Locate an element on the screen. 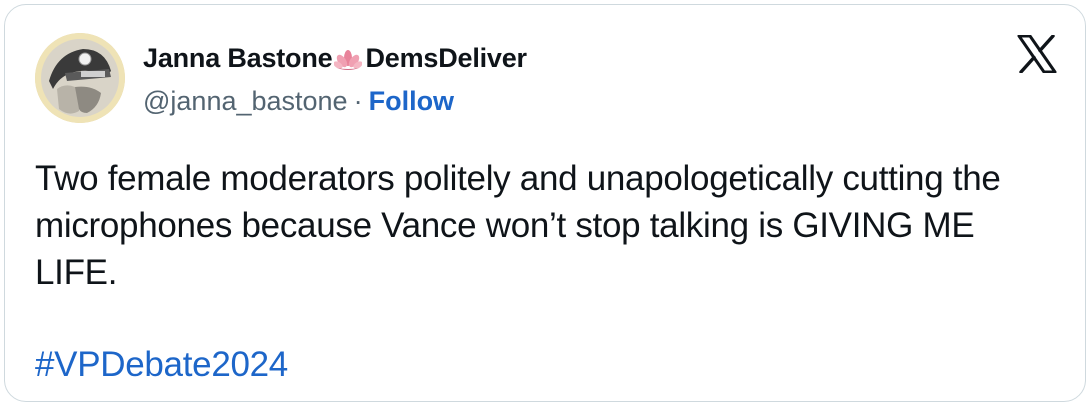  author-handle: @janna_bastone is located at coordinates (245, 101).